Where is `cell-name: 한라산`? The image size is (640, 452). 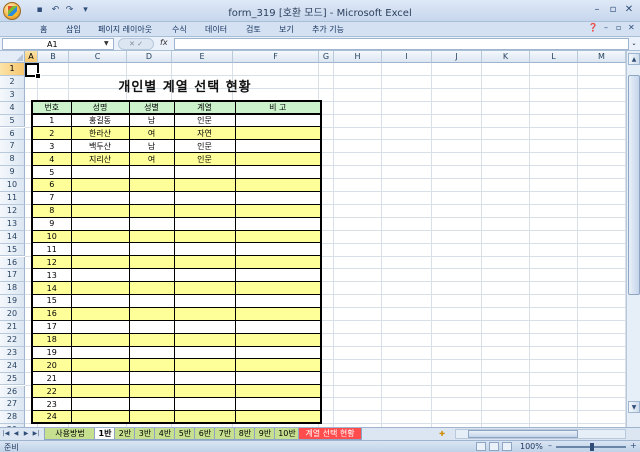 cell-name: 한라산 is located at coordinates (100, 133).